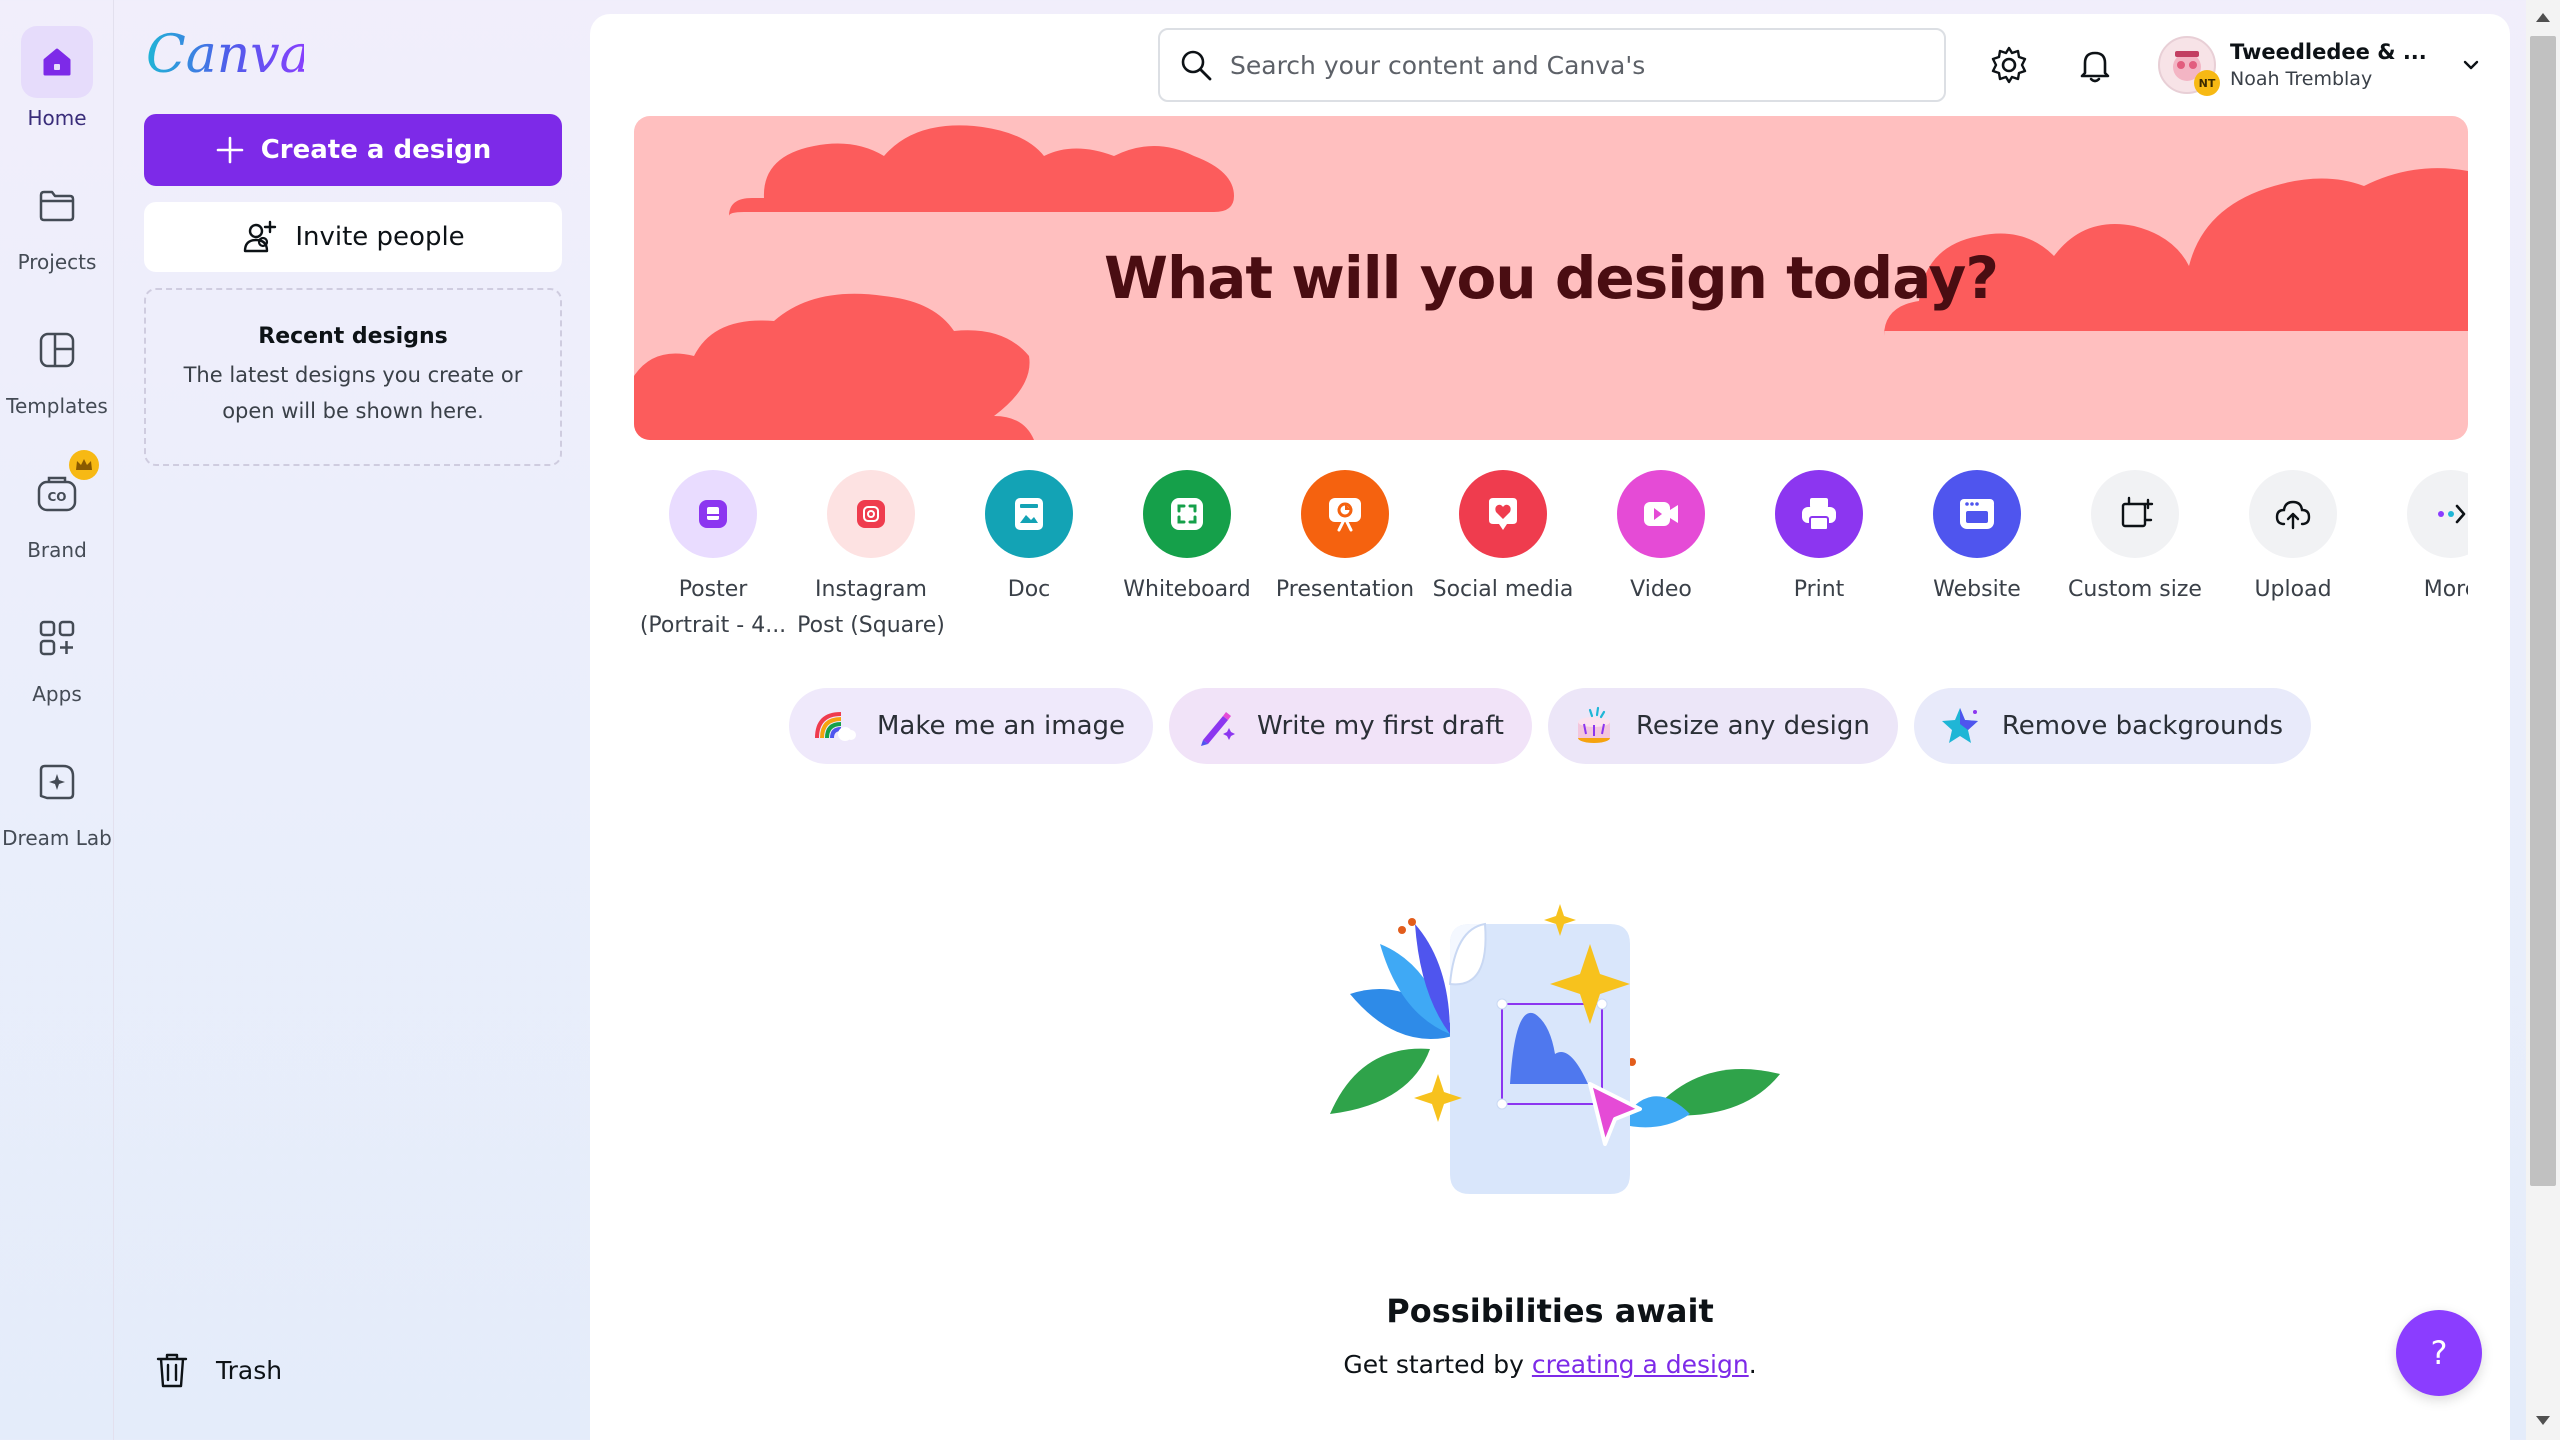  Describe the element at coordinates (2135, 539) in the screenshot. I see `design-type-custom-size: Custom size` at that location.